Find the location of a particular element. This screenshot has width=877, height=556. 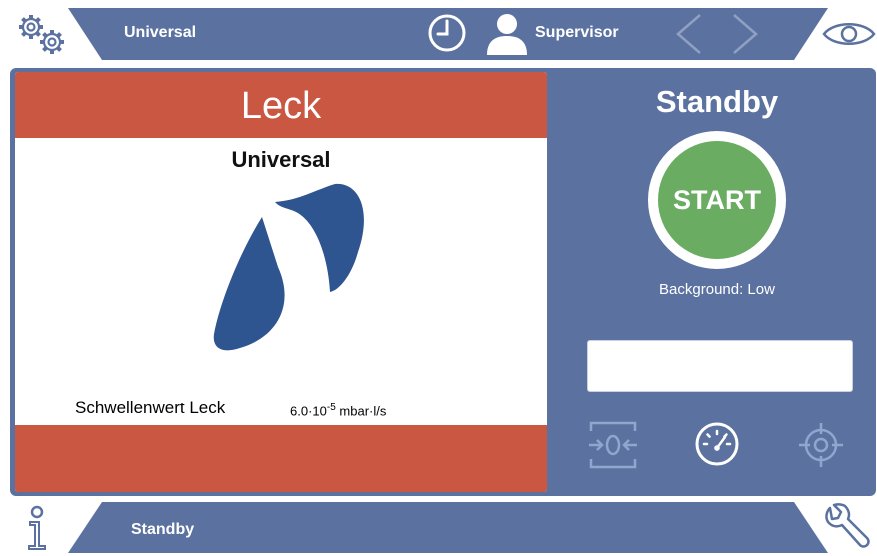

leak-rate-unit: mbar·l/s is located at coordinates (326, 394).